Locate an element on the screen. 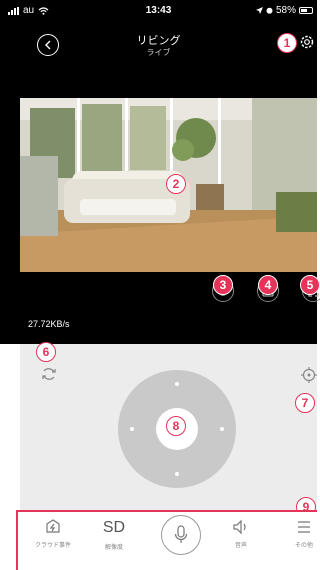 This screenshot has width=320, height=570. status-bar: au 13:43 58% is located at coordinates (158, 10).